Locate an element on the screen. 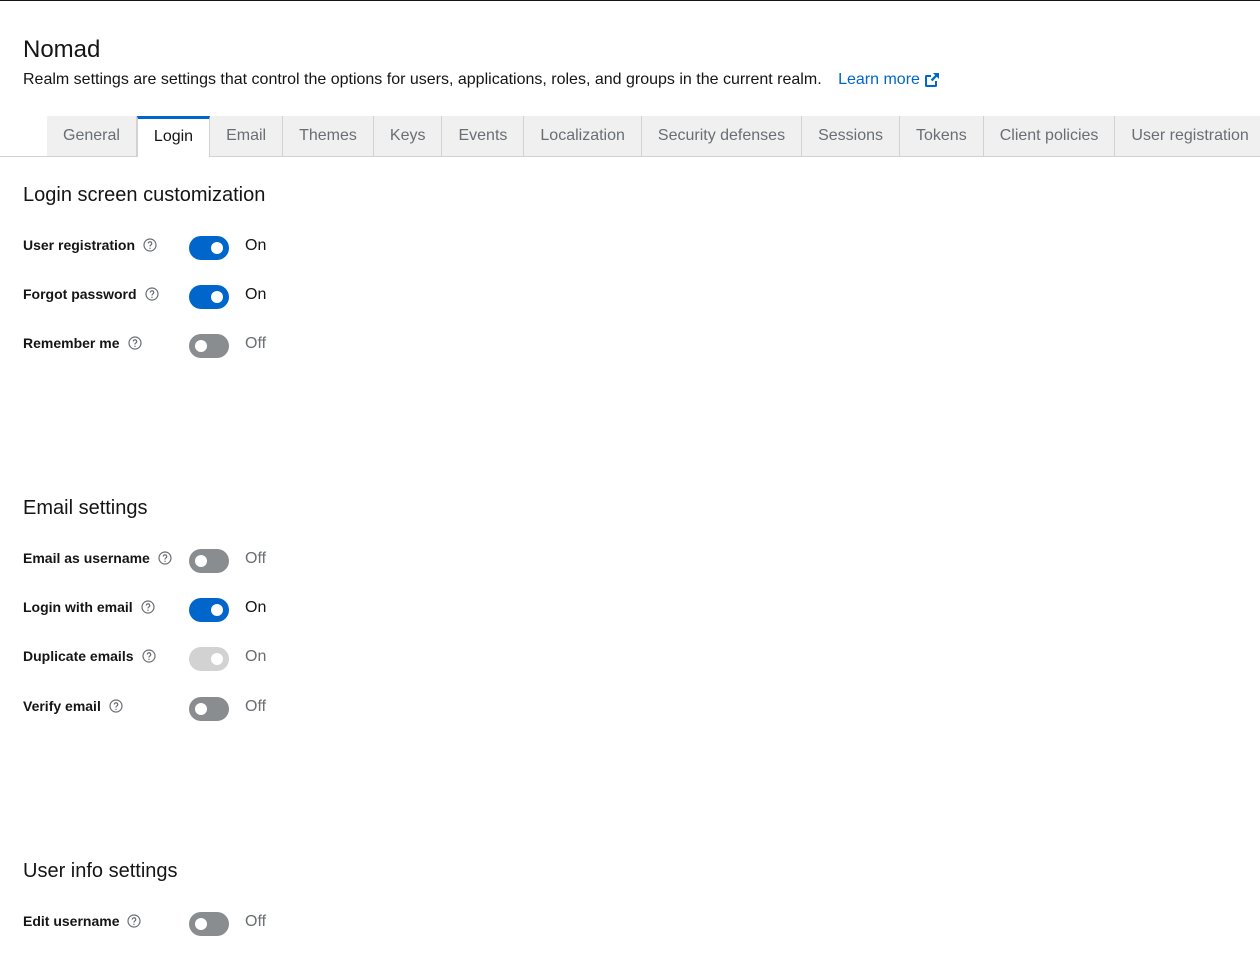 The image size is (1260, 977). remember-me-toggle is located at coordinates (209, 346).